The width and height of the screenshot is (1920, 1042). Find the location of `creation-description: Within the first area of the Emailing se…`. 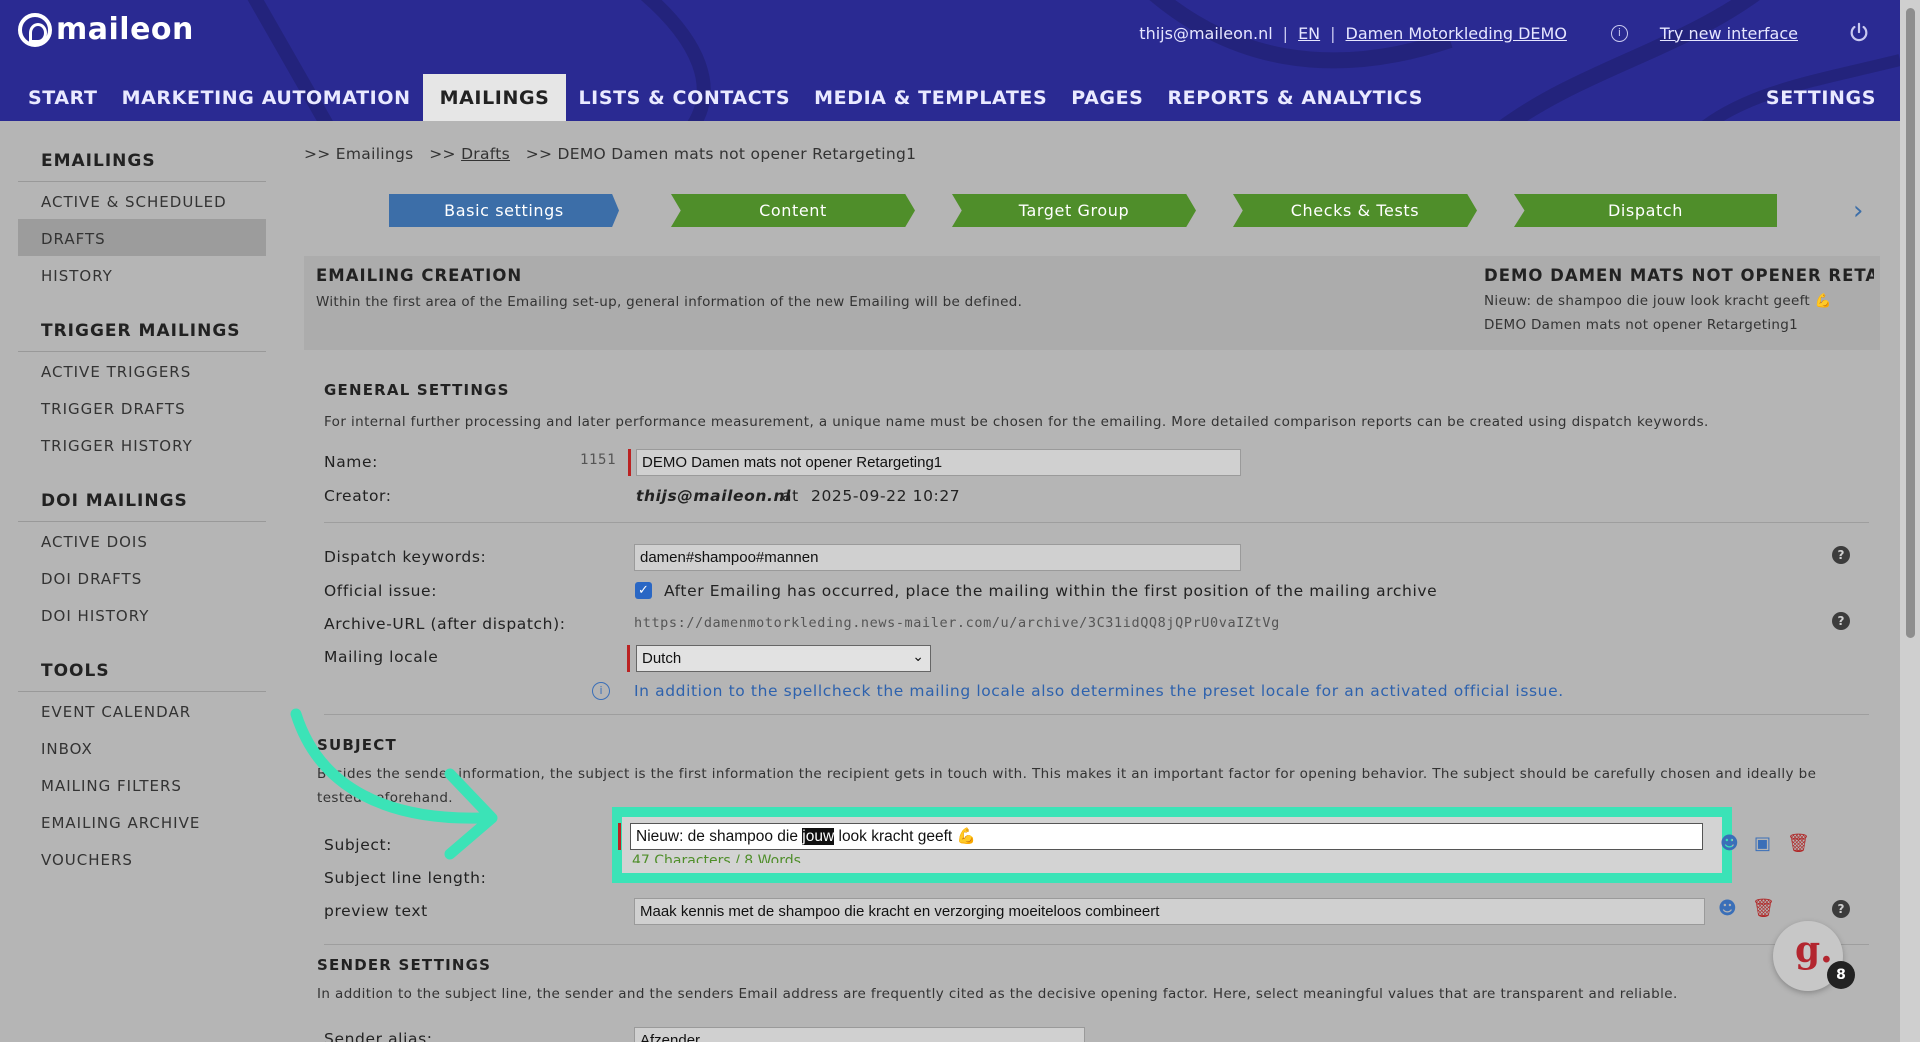

creation-description: Within the first area of the Emailing se… is located at coordinates (669, 302).